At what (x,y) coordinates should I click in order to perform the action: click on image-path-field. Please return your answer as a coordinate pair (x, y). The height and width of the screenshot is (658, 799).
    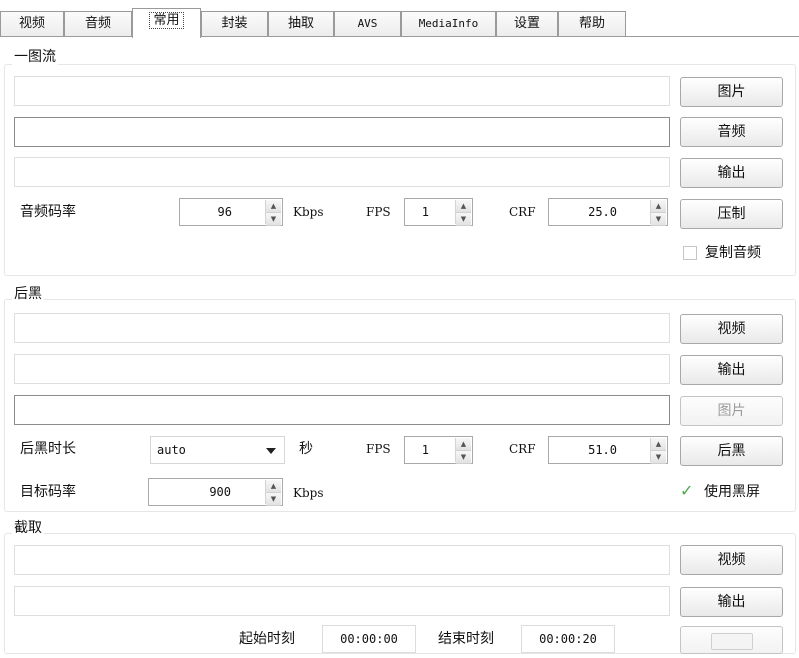
    Looking at the image, I should click on (342, 91).